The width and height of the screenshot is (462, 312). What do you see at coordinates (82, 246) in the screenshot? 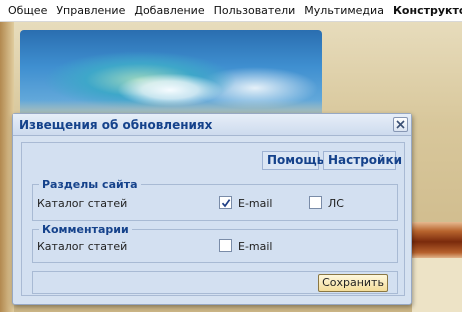
I see `comments-catalog-label: Каталог статей` at bounding box center [82, 246].